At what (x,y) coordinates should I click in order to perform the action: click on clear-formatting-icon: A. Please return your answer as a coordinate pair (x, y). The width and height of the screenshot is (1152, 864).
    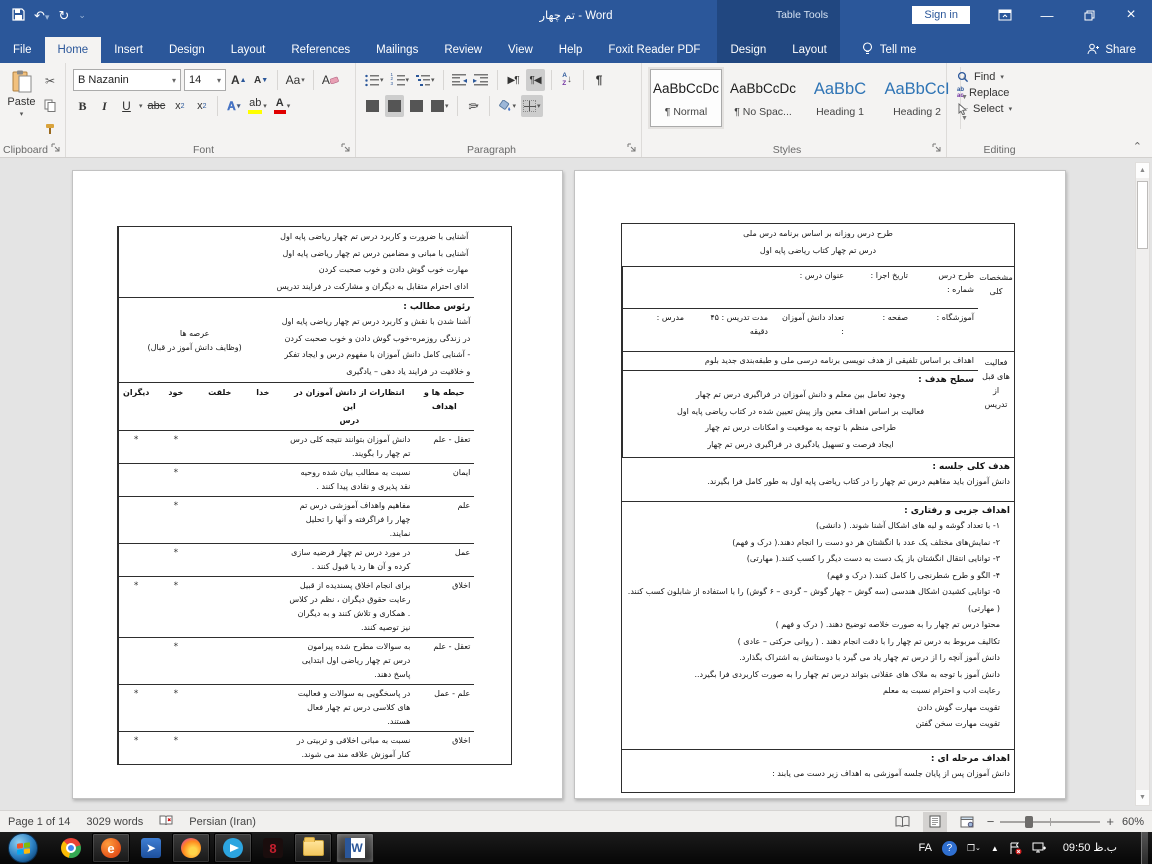
    Looking at the image, I should click on (330, 80).